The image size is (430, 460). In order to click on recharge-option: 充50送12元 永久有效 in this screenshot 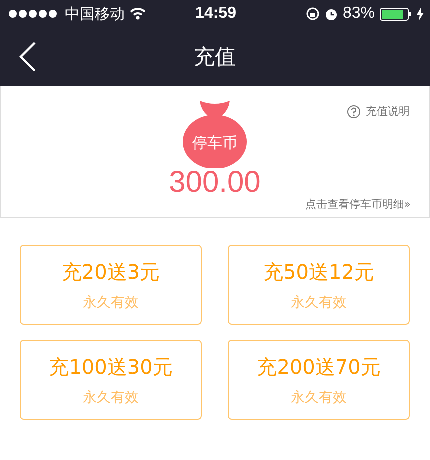, I will do `click(319, 285)`.